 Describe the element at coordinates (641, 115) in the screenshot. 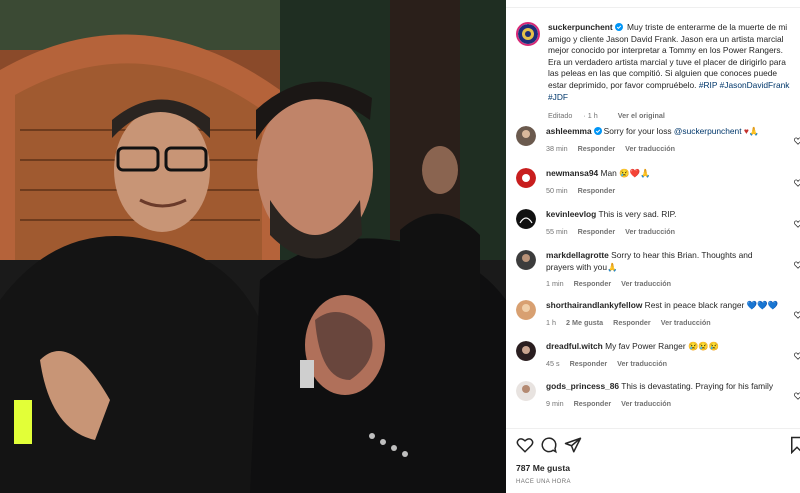

I see `see-original-link: Ver el original` at that location.